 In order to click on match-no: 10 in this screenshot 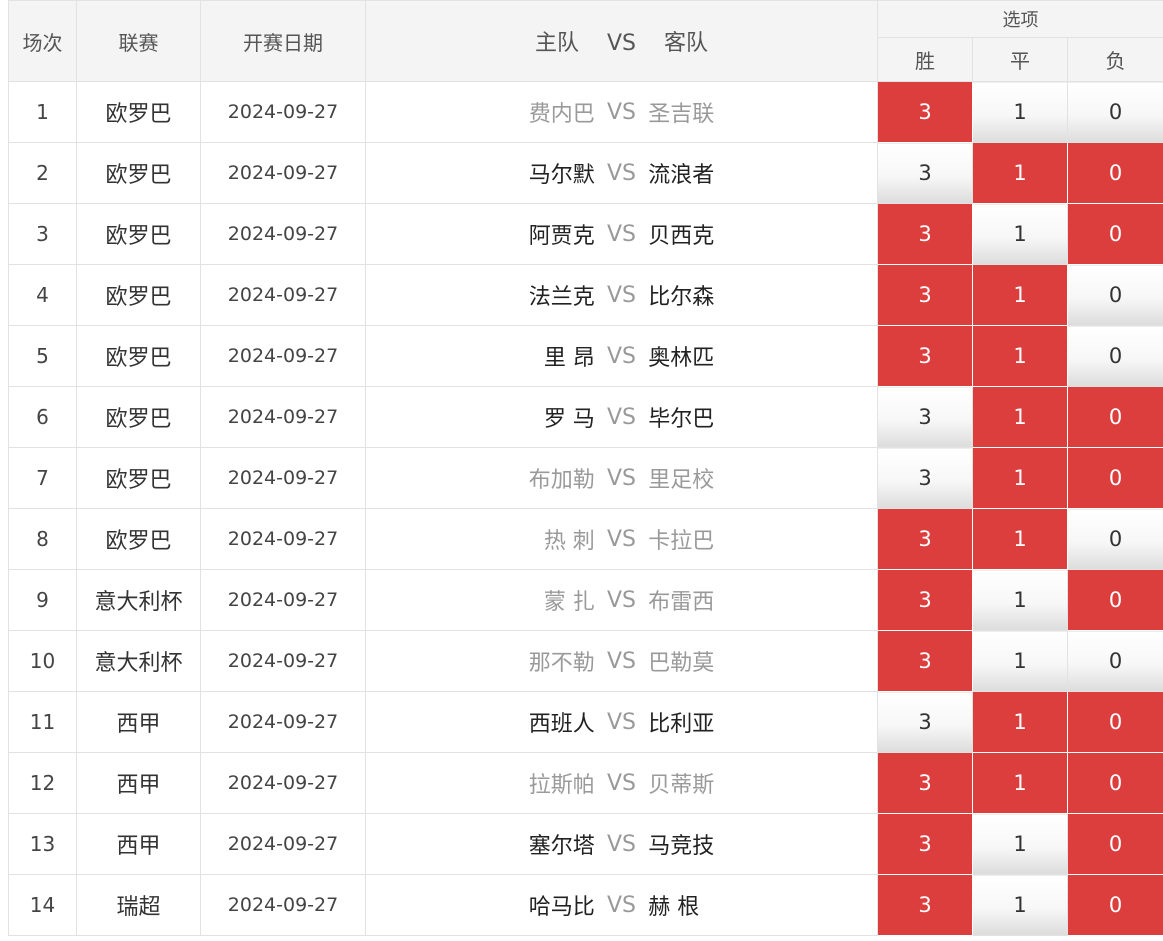, I will do `click(42, 661)`.